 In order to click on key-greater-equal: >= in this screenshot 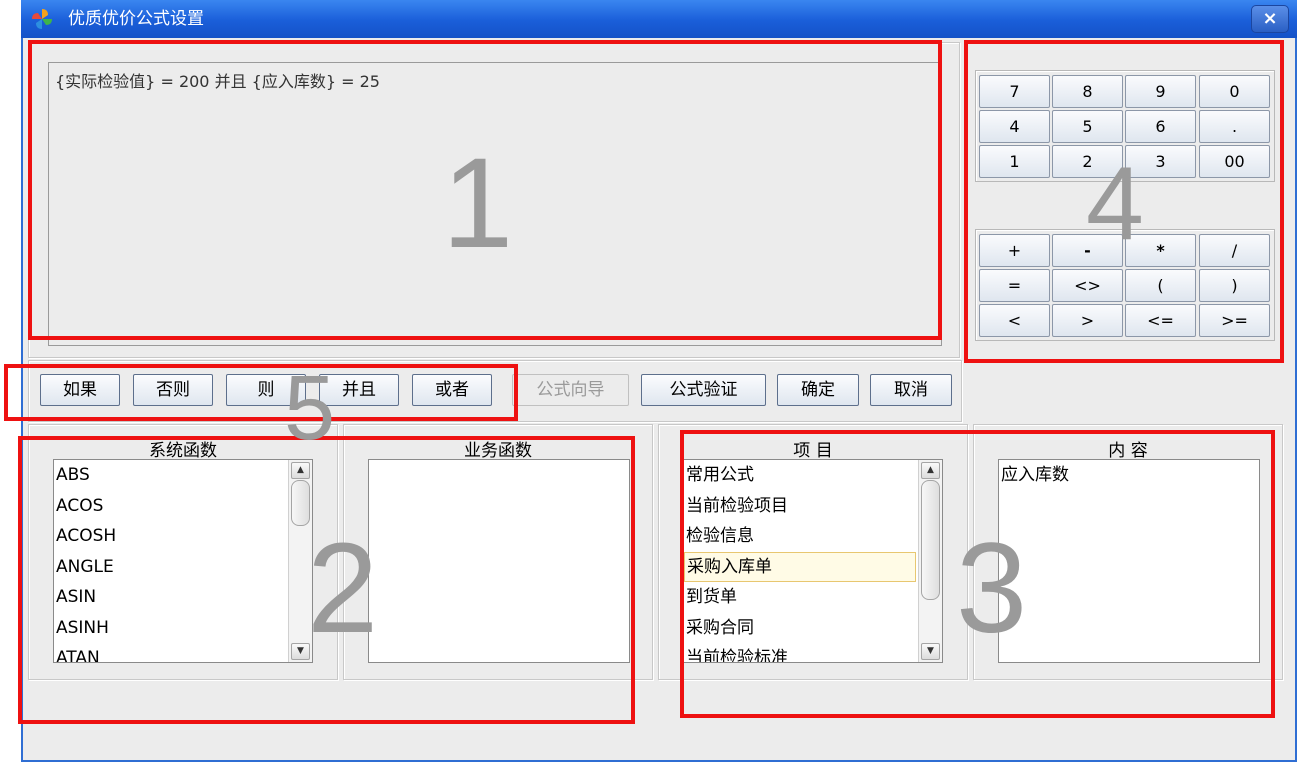, I will do `click(1234, 320)`.